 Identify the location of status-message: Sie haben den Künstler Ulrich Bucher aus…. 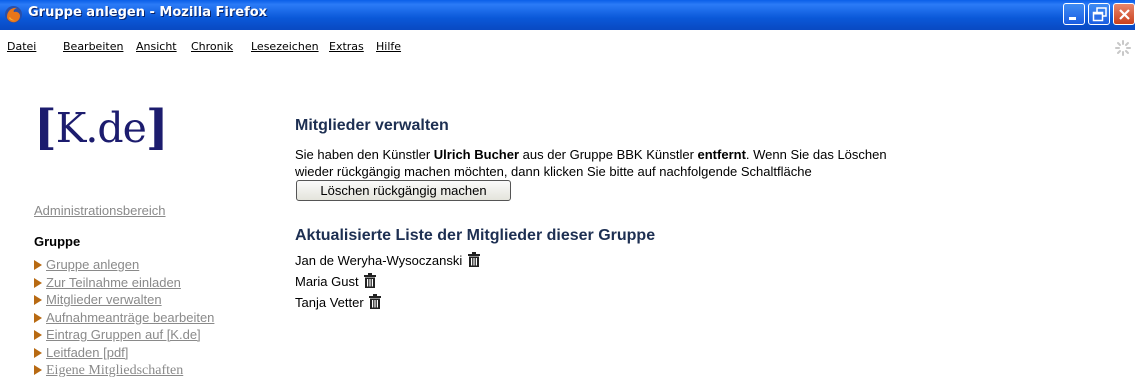
(605, 163).